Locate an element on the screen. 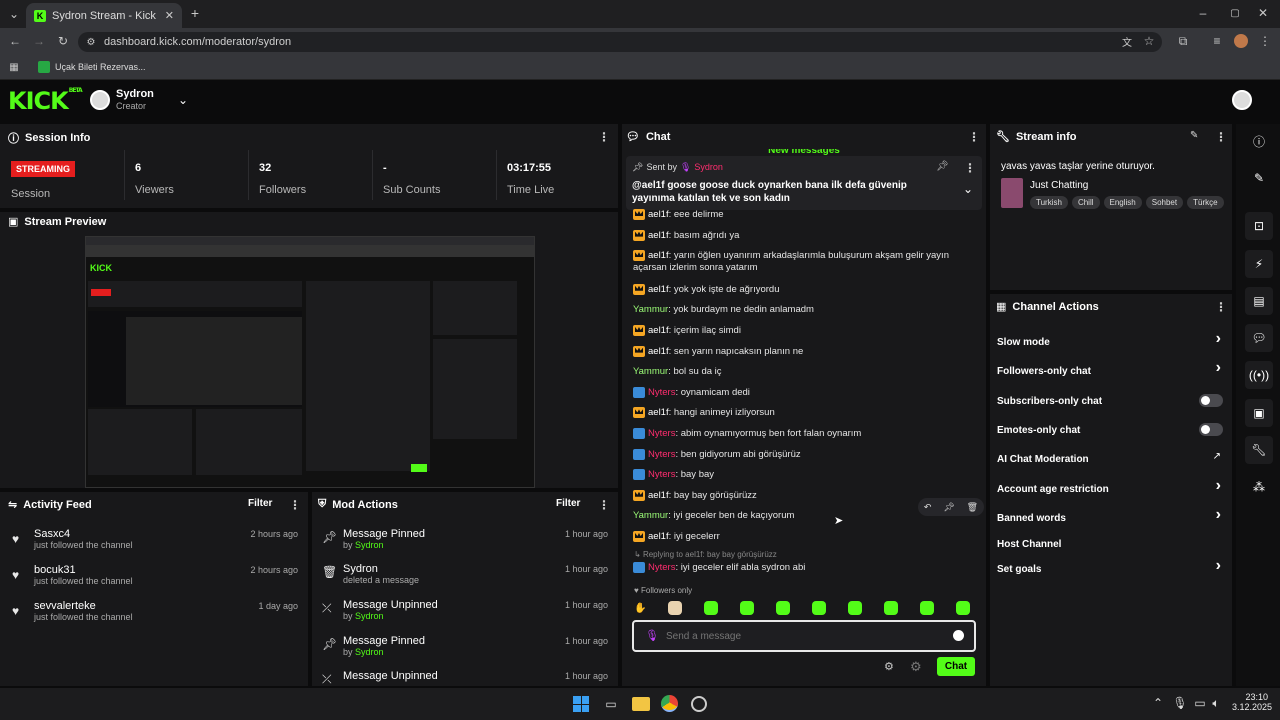 The height and width of the screenshot is (720, 1280). activity-menu-icon: ⋮ is located at coordinates (295, 505).